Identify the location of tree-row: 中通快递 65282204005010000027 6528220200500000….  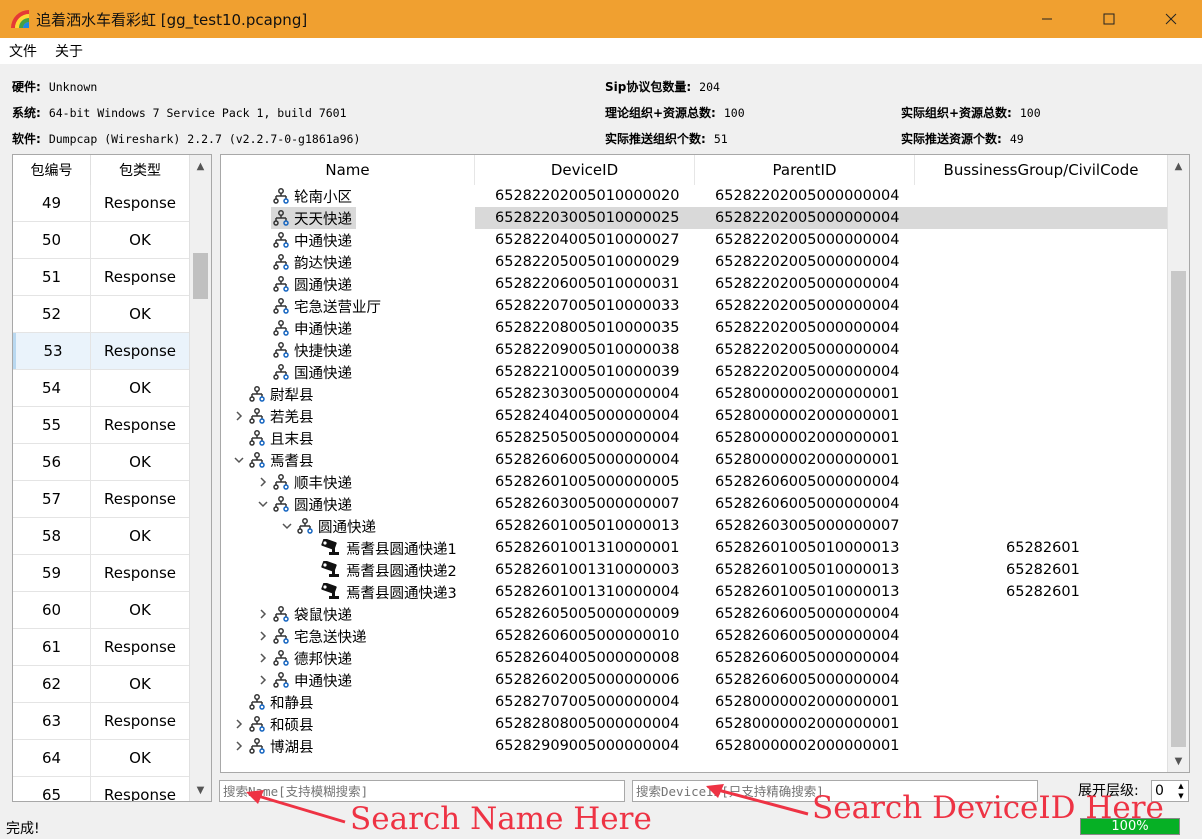
(694, 240).